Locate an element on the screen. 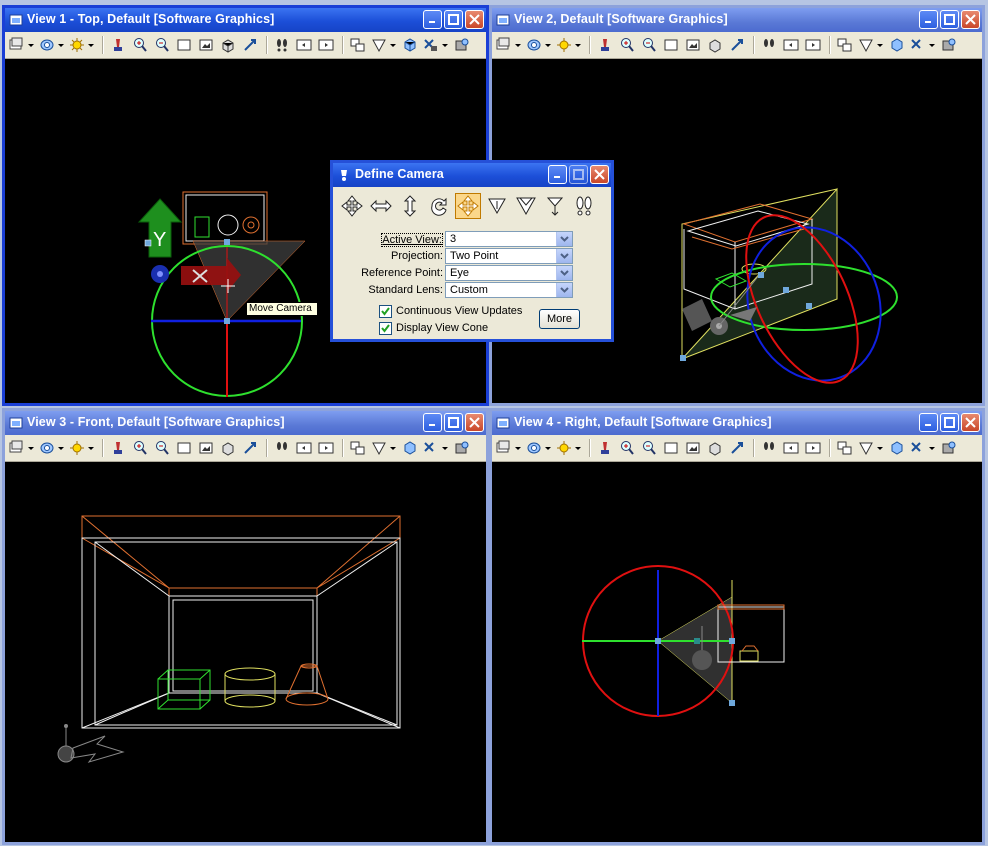  reference-point-select: Eye is located at coordinates (509, 273).